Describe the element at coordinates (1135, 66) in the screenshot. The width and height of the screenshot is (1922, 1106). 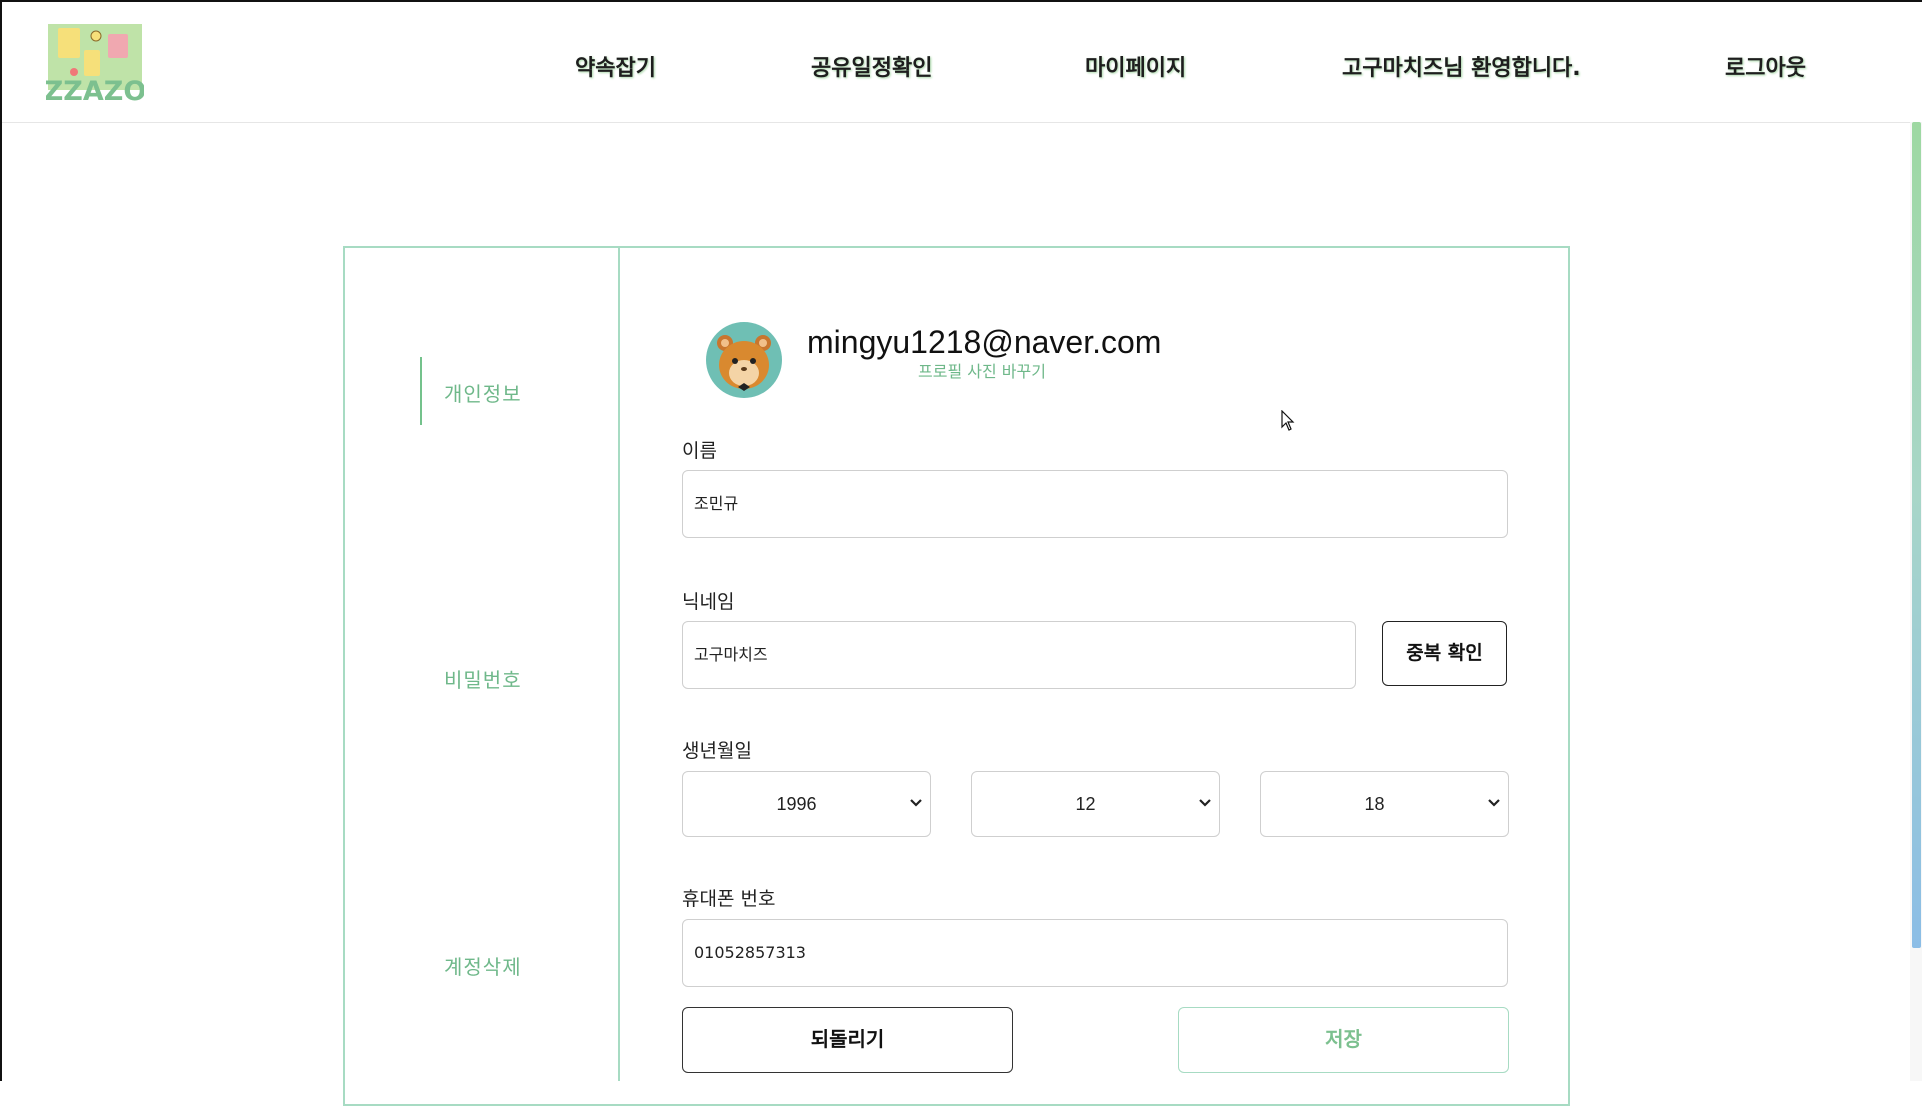
I see `nav-my-page: 마이페이지` at that location.